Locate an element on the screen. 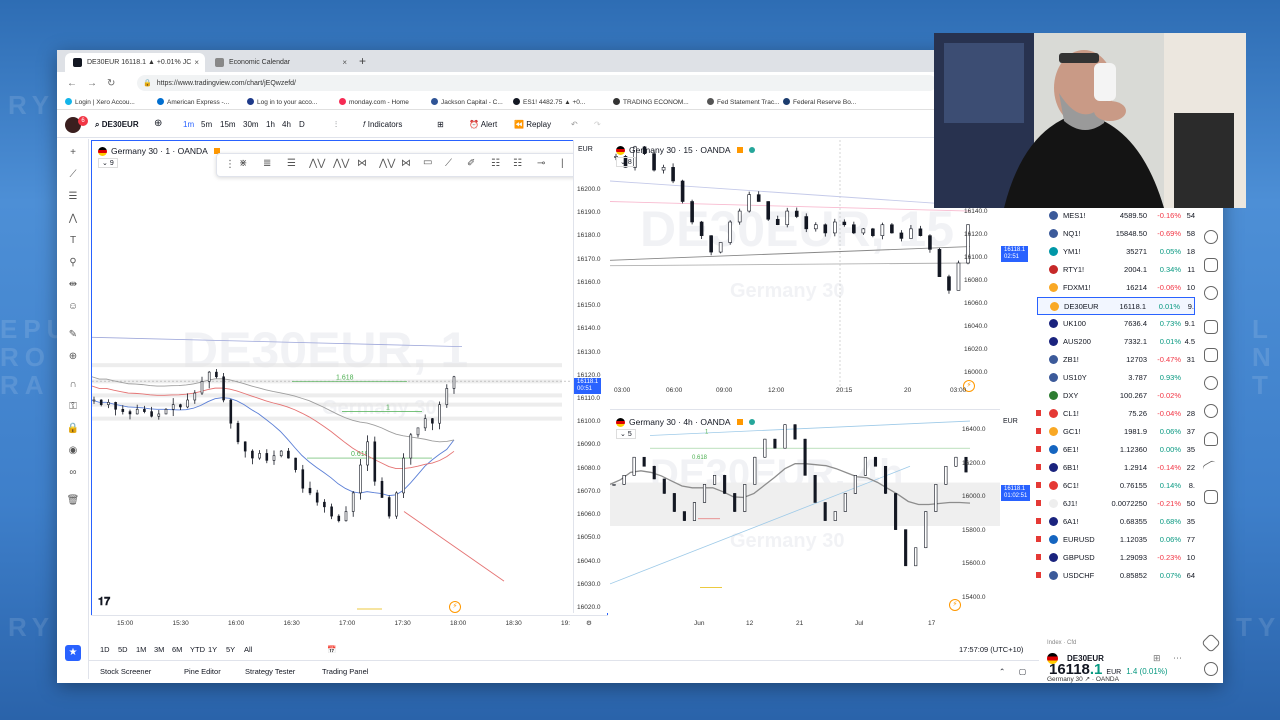 This screenshot has height=720, width=1280. parallel-channel-icon: ☷ is located at coordinates (495, 163).